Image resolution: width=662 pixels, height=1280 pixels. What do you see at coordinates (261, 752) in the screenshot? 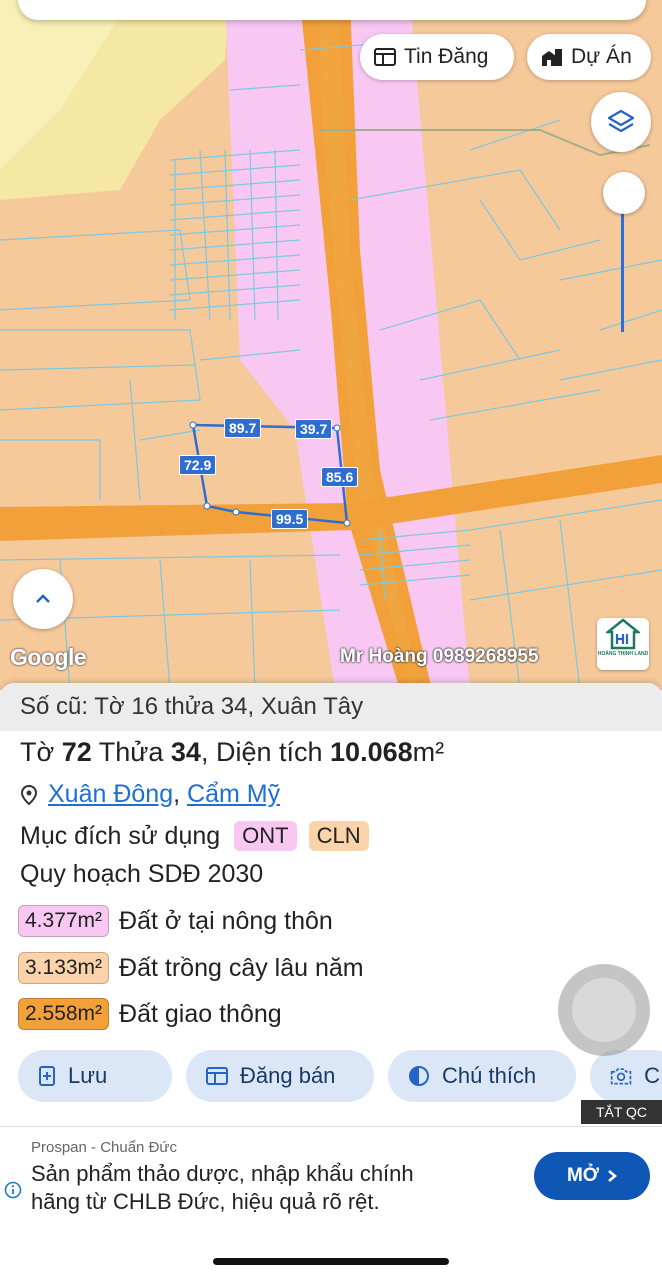
I see `area-label: , Diện tích` at bounding box center [261, 752].